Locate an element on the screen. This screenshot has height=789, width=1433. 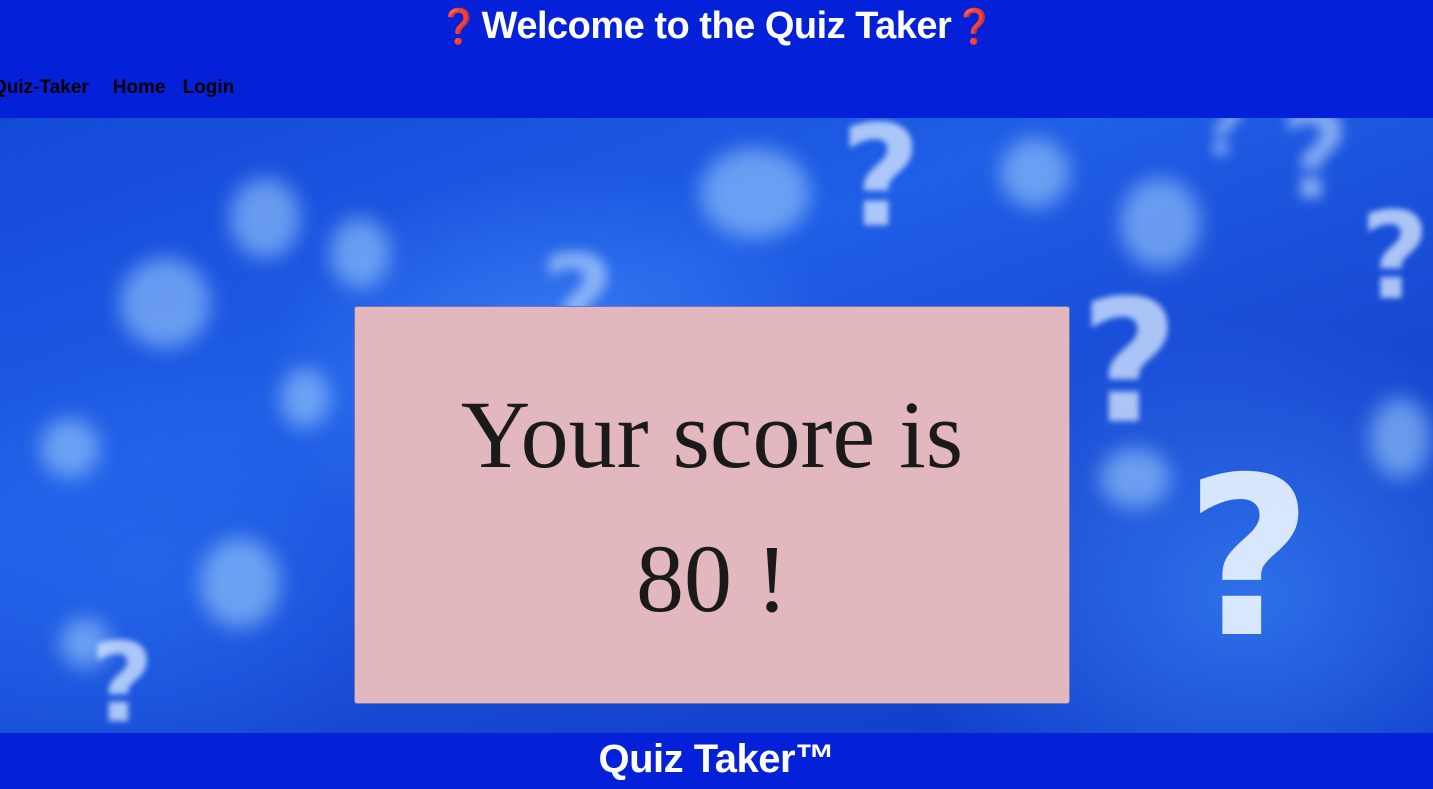
nav-home-link: Home is located at coordinates (139, 88).